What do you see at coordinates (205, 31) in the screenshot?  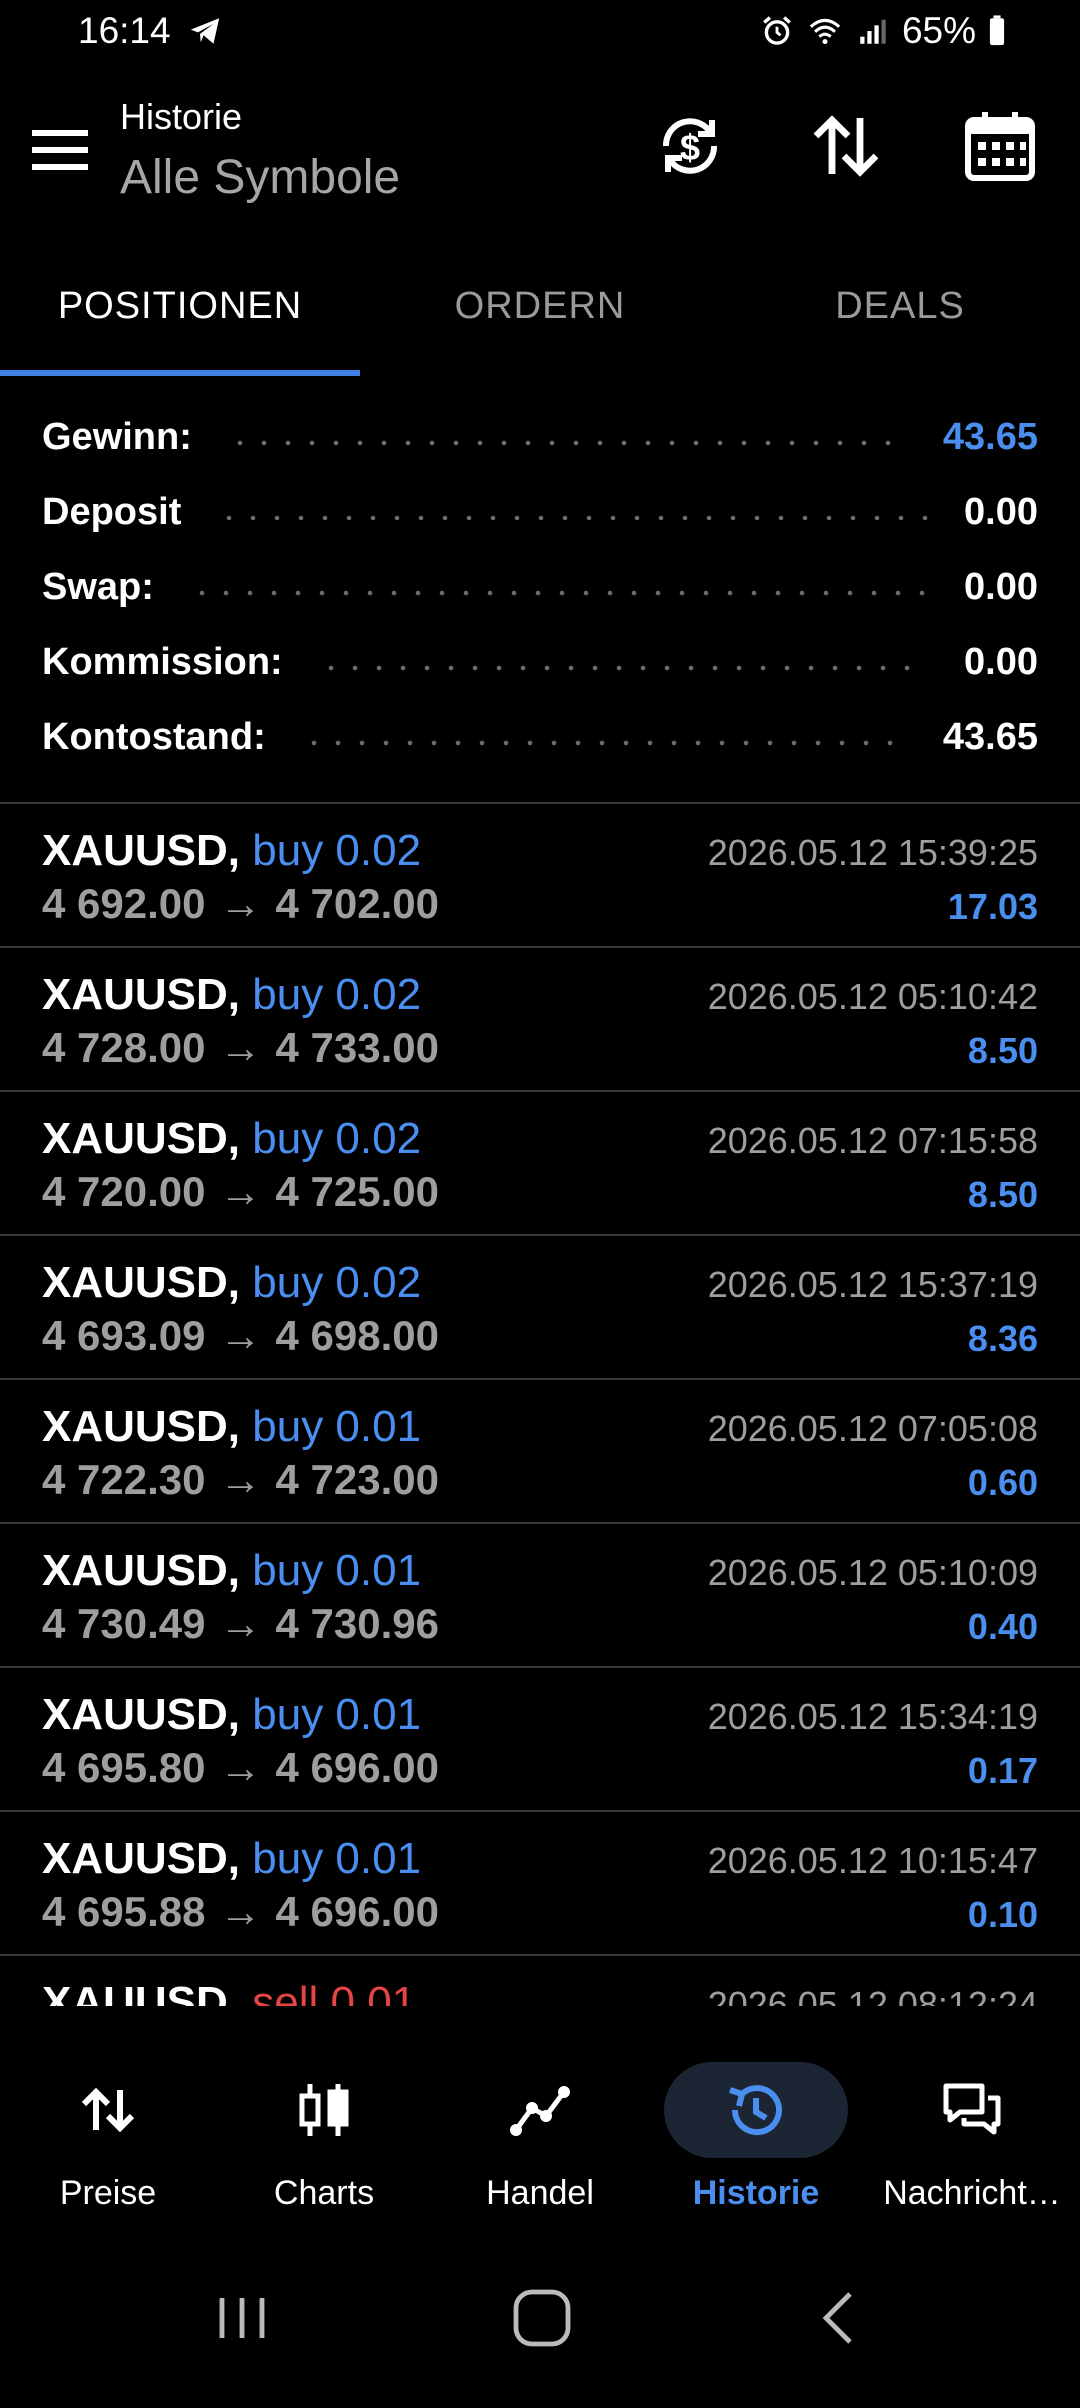 I see `telegram-icon` at bounding box center [205, 31].